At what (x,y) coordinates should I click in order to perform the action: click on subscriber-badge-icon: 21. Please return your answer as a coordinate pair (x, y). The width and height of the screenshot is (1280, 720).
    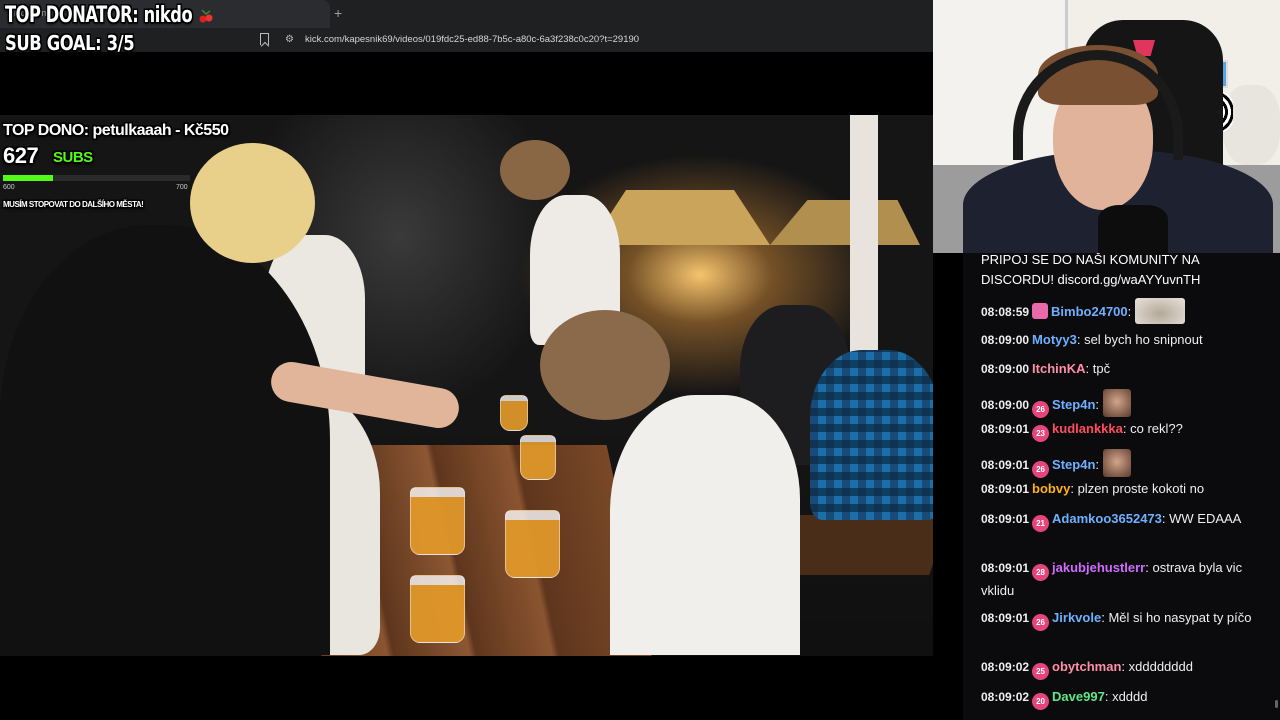
    Looking at the image, I should click on (1041, 523).